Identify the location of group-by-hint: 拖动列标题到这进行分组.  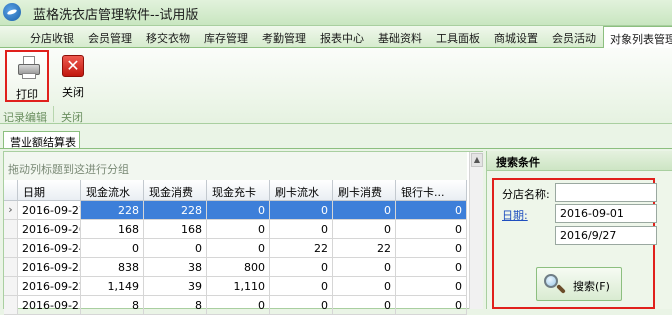
(235, 166).